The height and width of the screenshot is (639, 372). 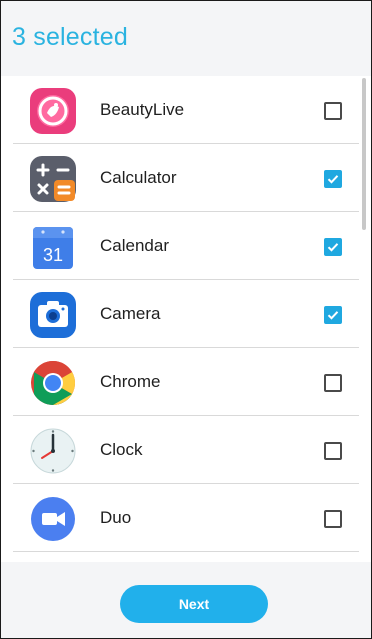 I want to click on app-label: Calendar, so click(x=134, y=245).